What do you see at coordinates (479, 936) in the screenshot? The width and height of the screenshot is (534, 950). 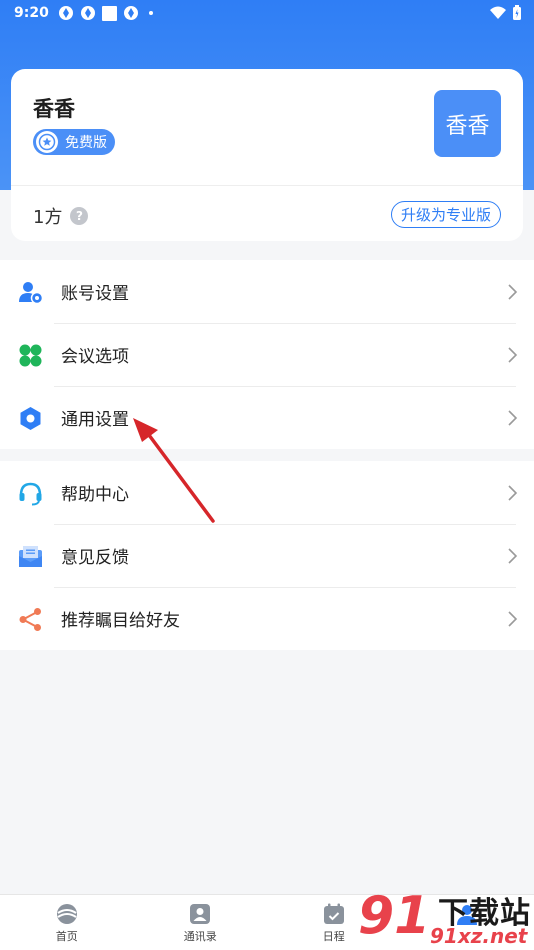 I see `watermark-domain: 91xz.net` at bounding box center [479, 936].